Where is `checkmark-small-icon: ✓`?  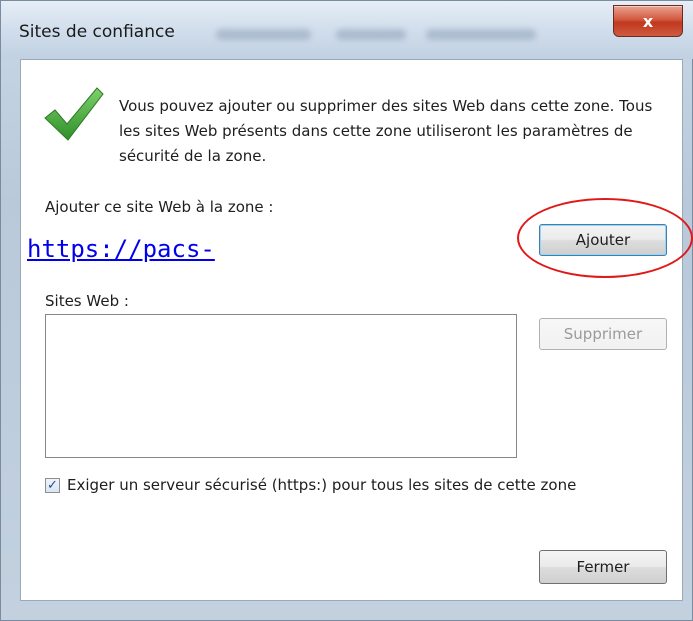 checkmark-small-icon: ✓ is located at coordinates (52, 485).